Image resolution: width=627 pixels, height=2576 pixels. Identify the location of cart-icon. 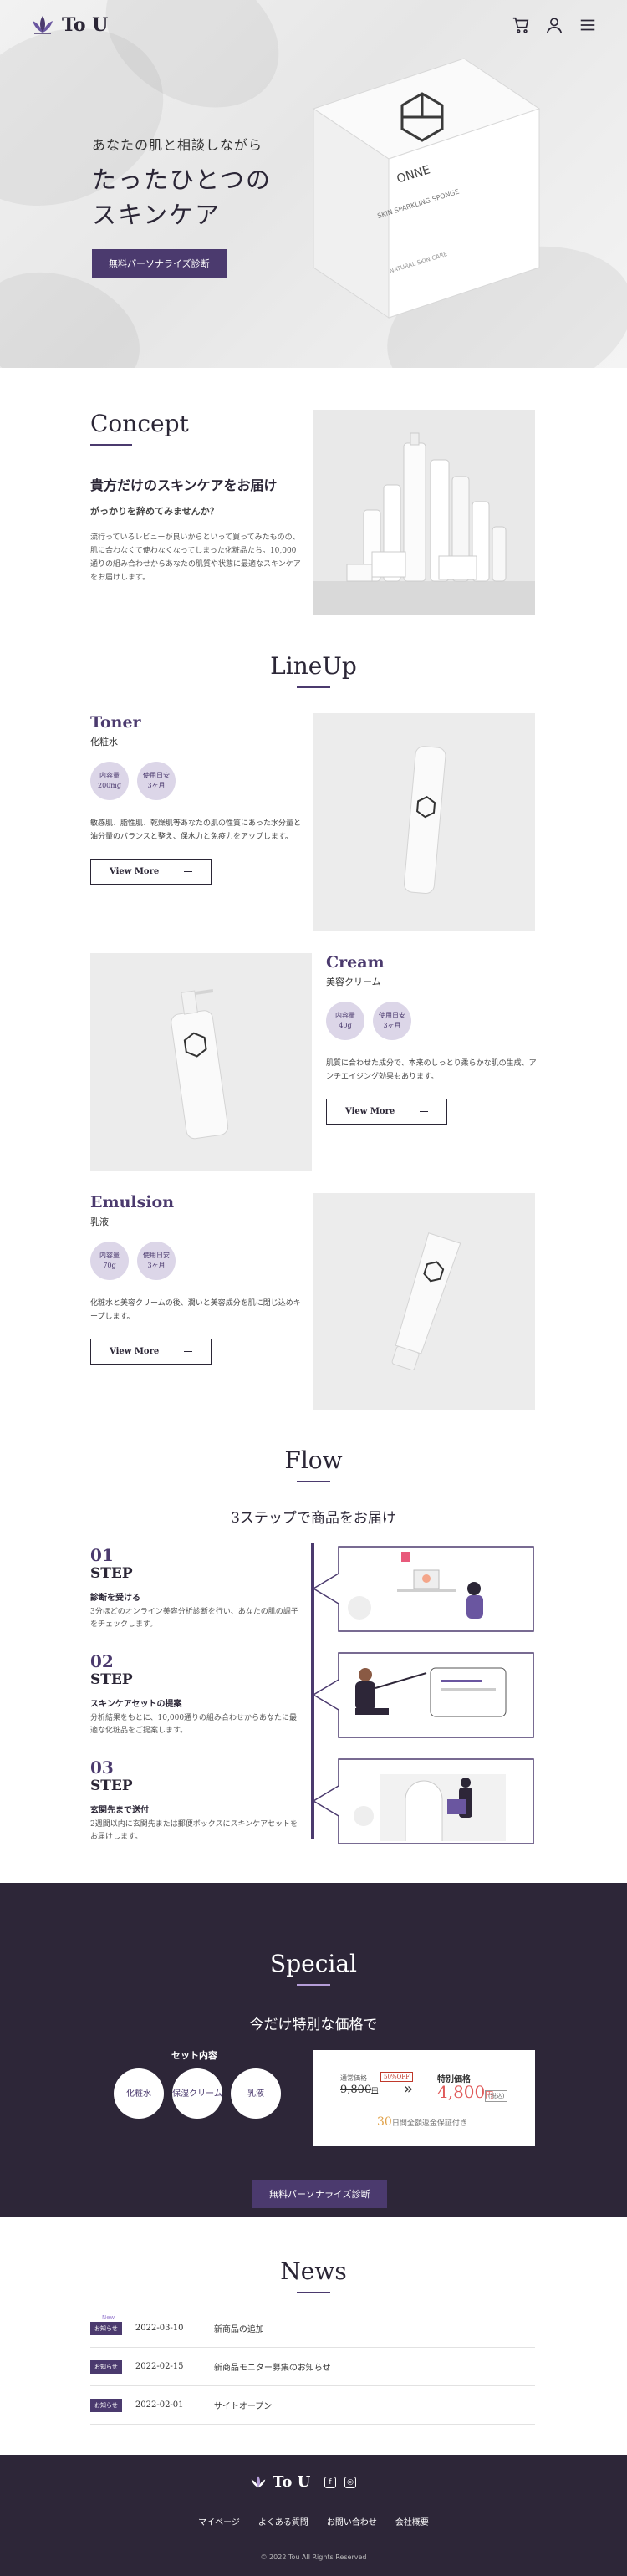
(521, 25).